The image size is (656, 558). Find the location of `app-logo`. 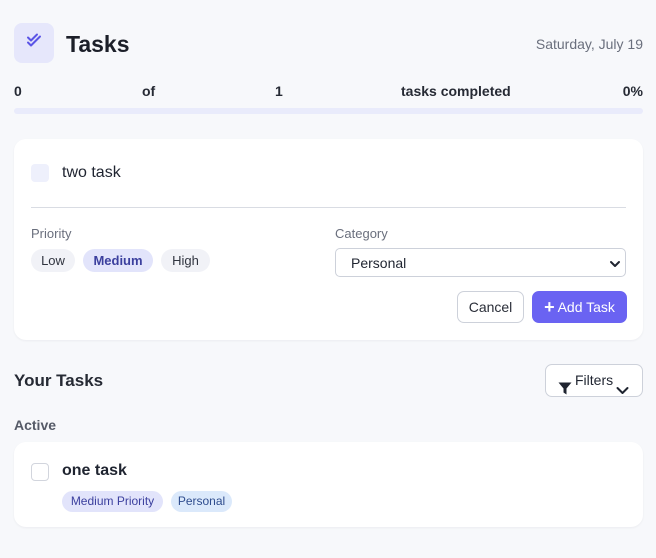

app-logo is located at coordinates (34, 43).